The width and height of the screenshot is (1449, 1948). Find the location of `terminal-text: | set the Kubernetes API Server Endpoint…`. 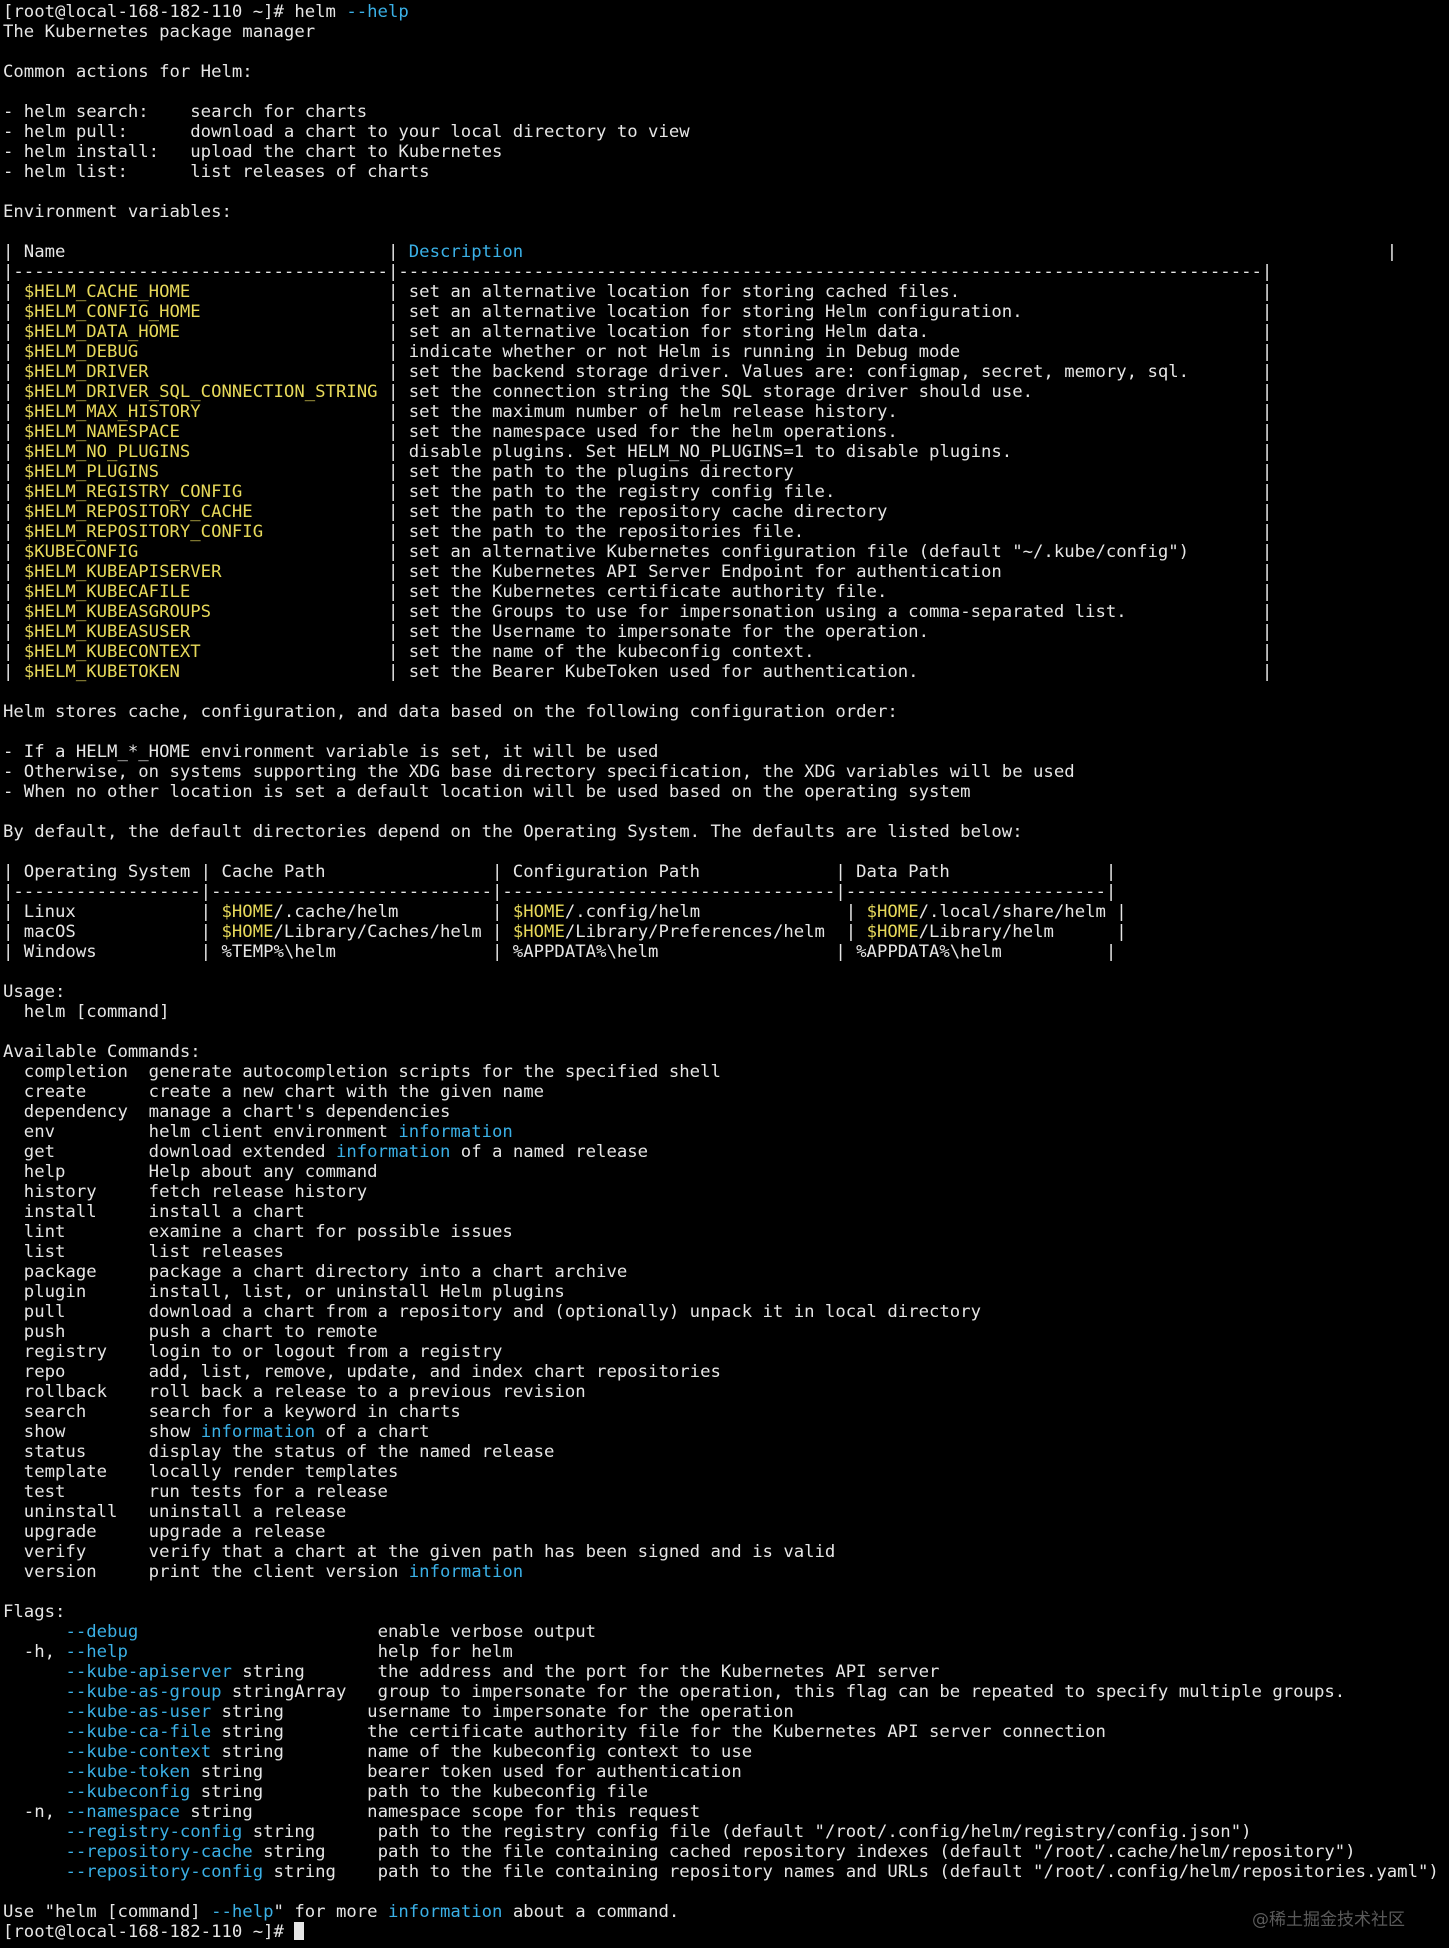

terminal-text: | set the Kubernetes API Server Endpoint… is located at coordinates (747, 572).